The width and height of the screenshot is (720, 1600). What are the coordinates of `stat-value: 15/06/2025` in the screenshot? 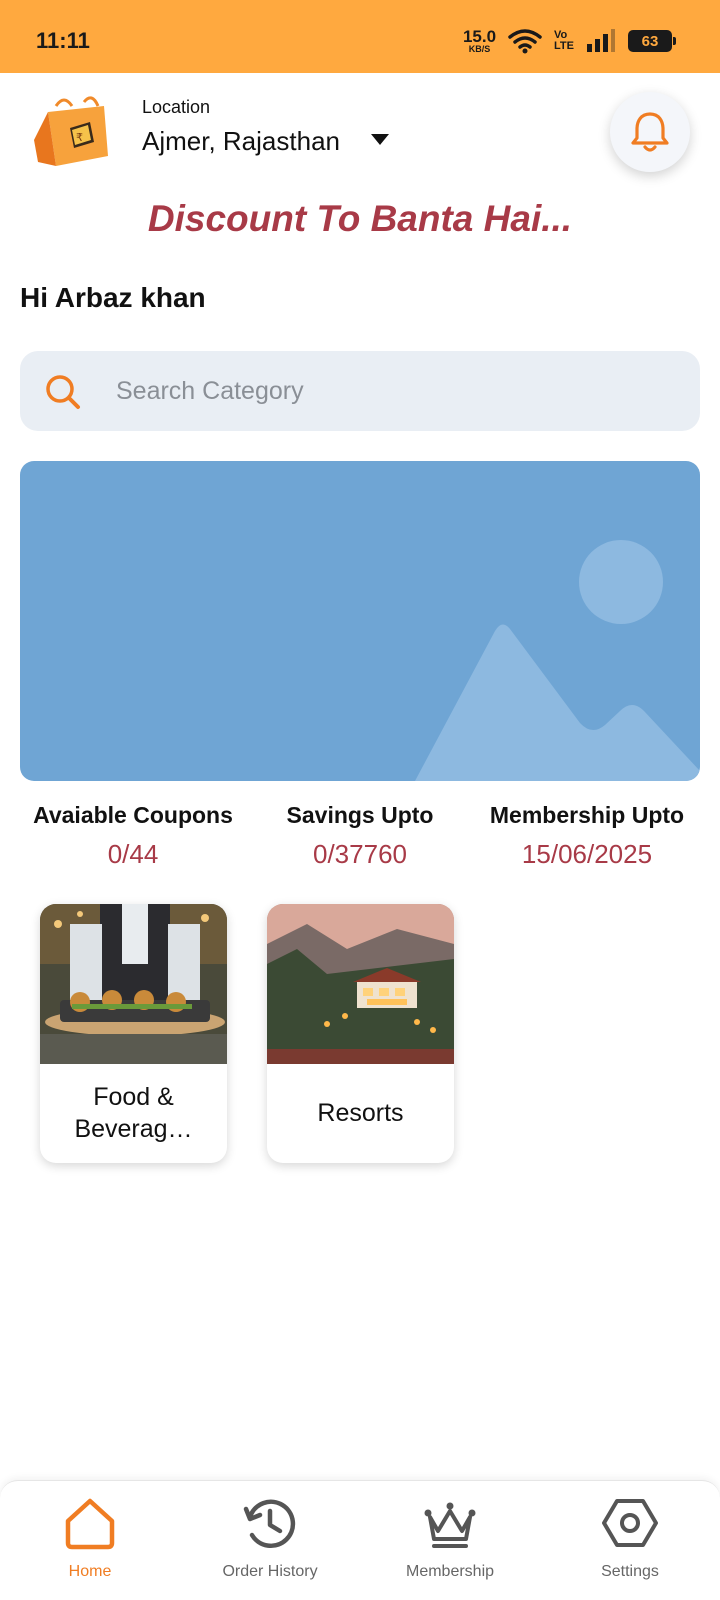 It's located at (587, 854).